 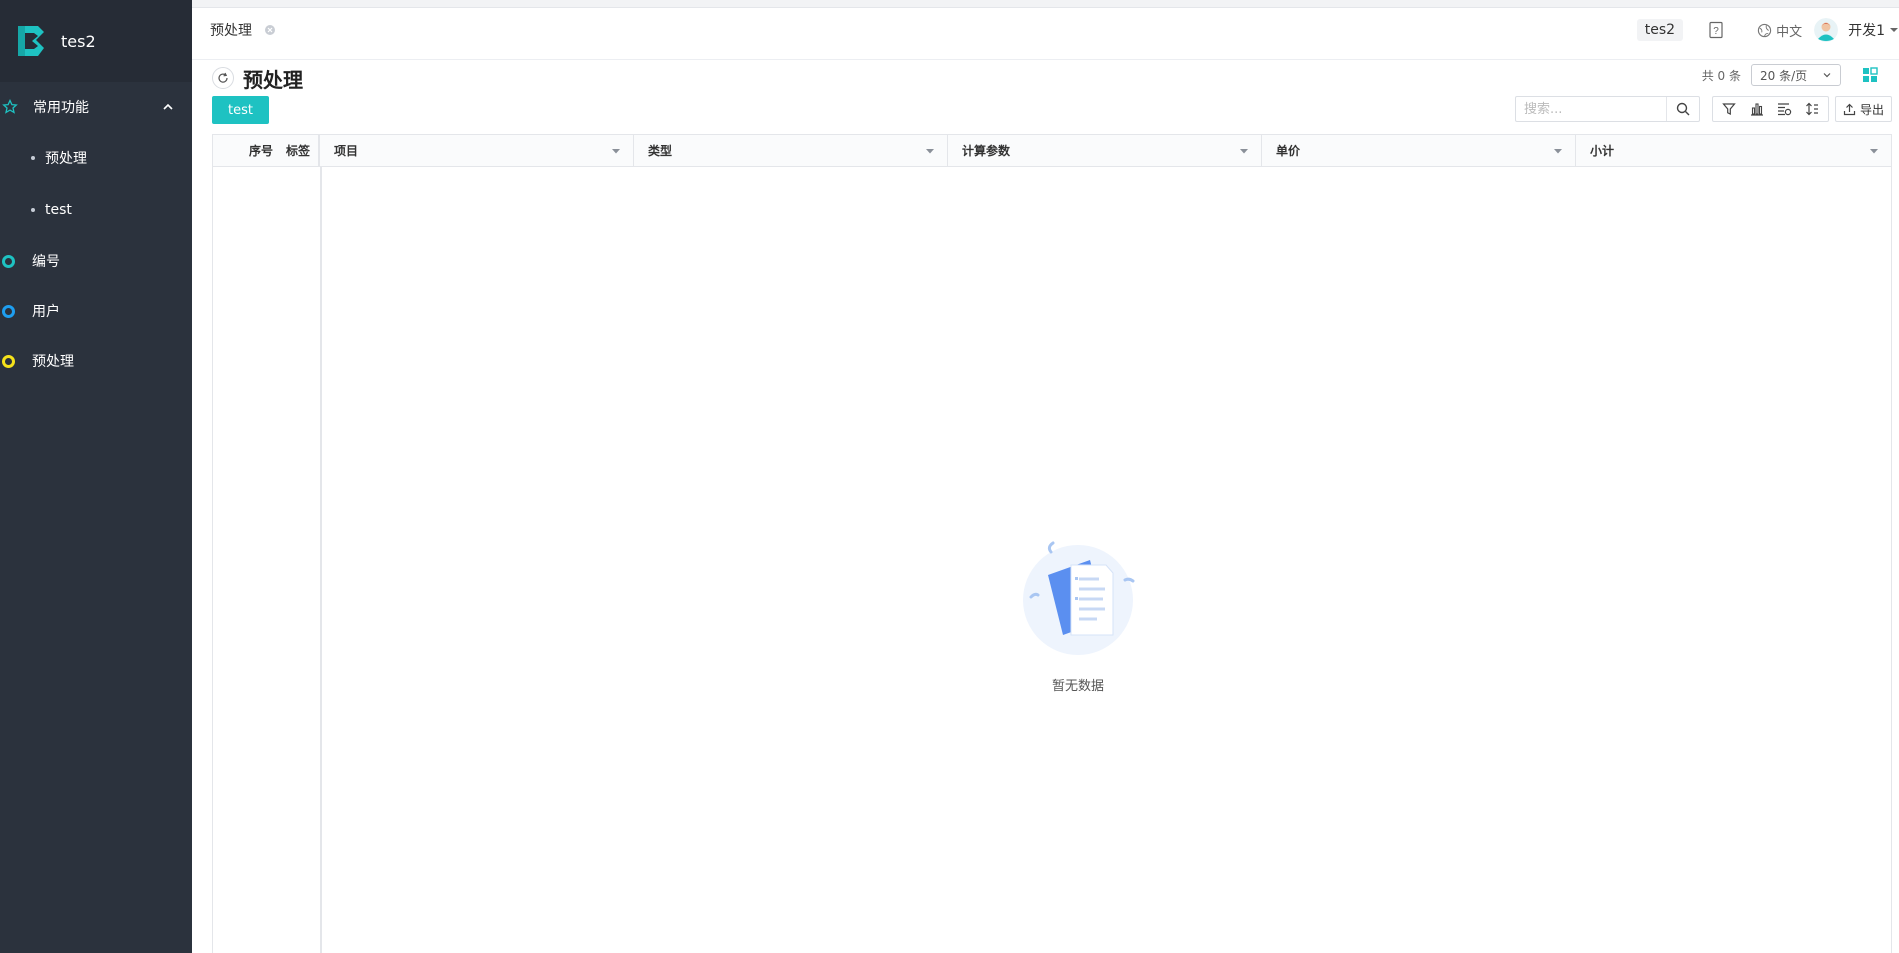 I want to click on chevron-down-icon, so click(x=1827, y=75).